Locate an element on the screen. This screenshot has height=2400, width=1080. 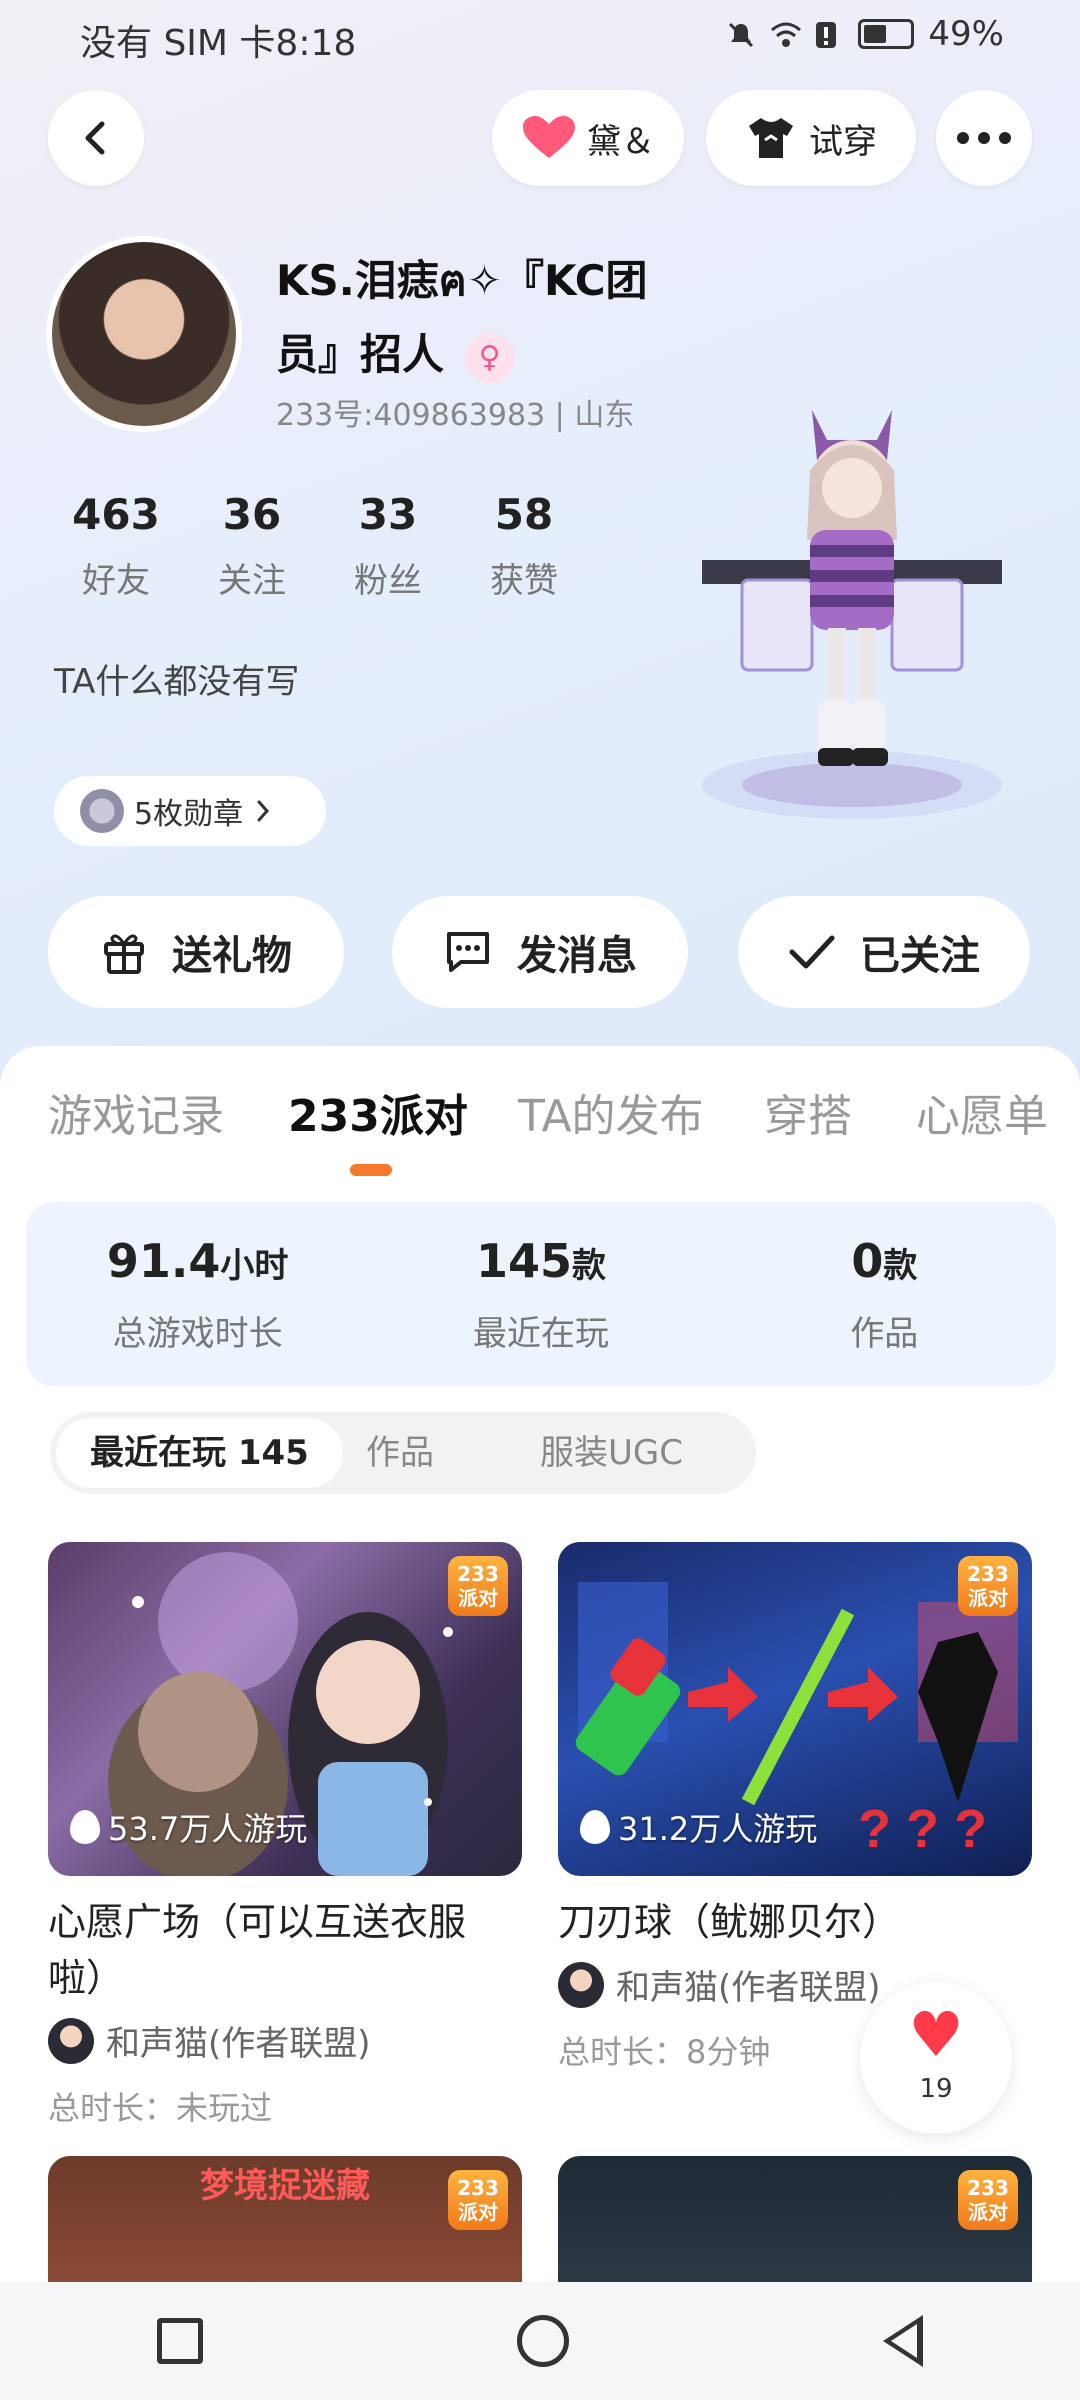
send-gift-button: 送礼物 is located at coordinates (196, 952).